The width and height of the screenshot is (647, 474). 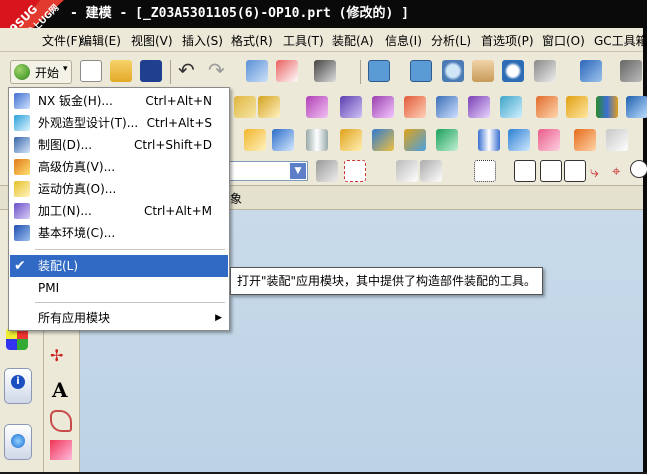 I want to click on undo-icon: ↶, so click(x=186, y=70).